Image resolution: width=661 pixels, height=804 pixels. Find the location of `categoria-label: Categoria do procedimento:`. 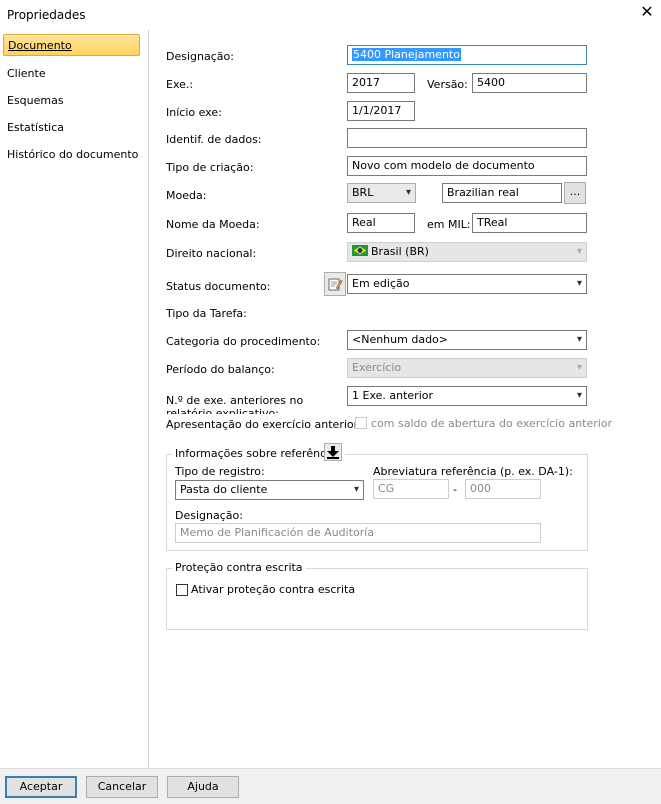

categoria-label: Categoria do procedimento: is located at coordinates (243, 341).